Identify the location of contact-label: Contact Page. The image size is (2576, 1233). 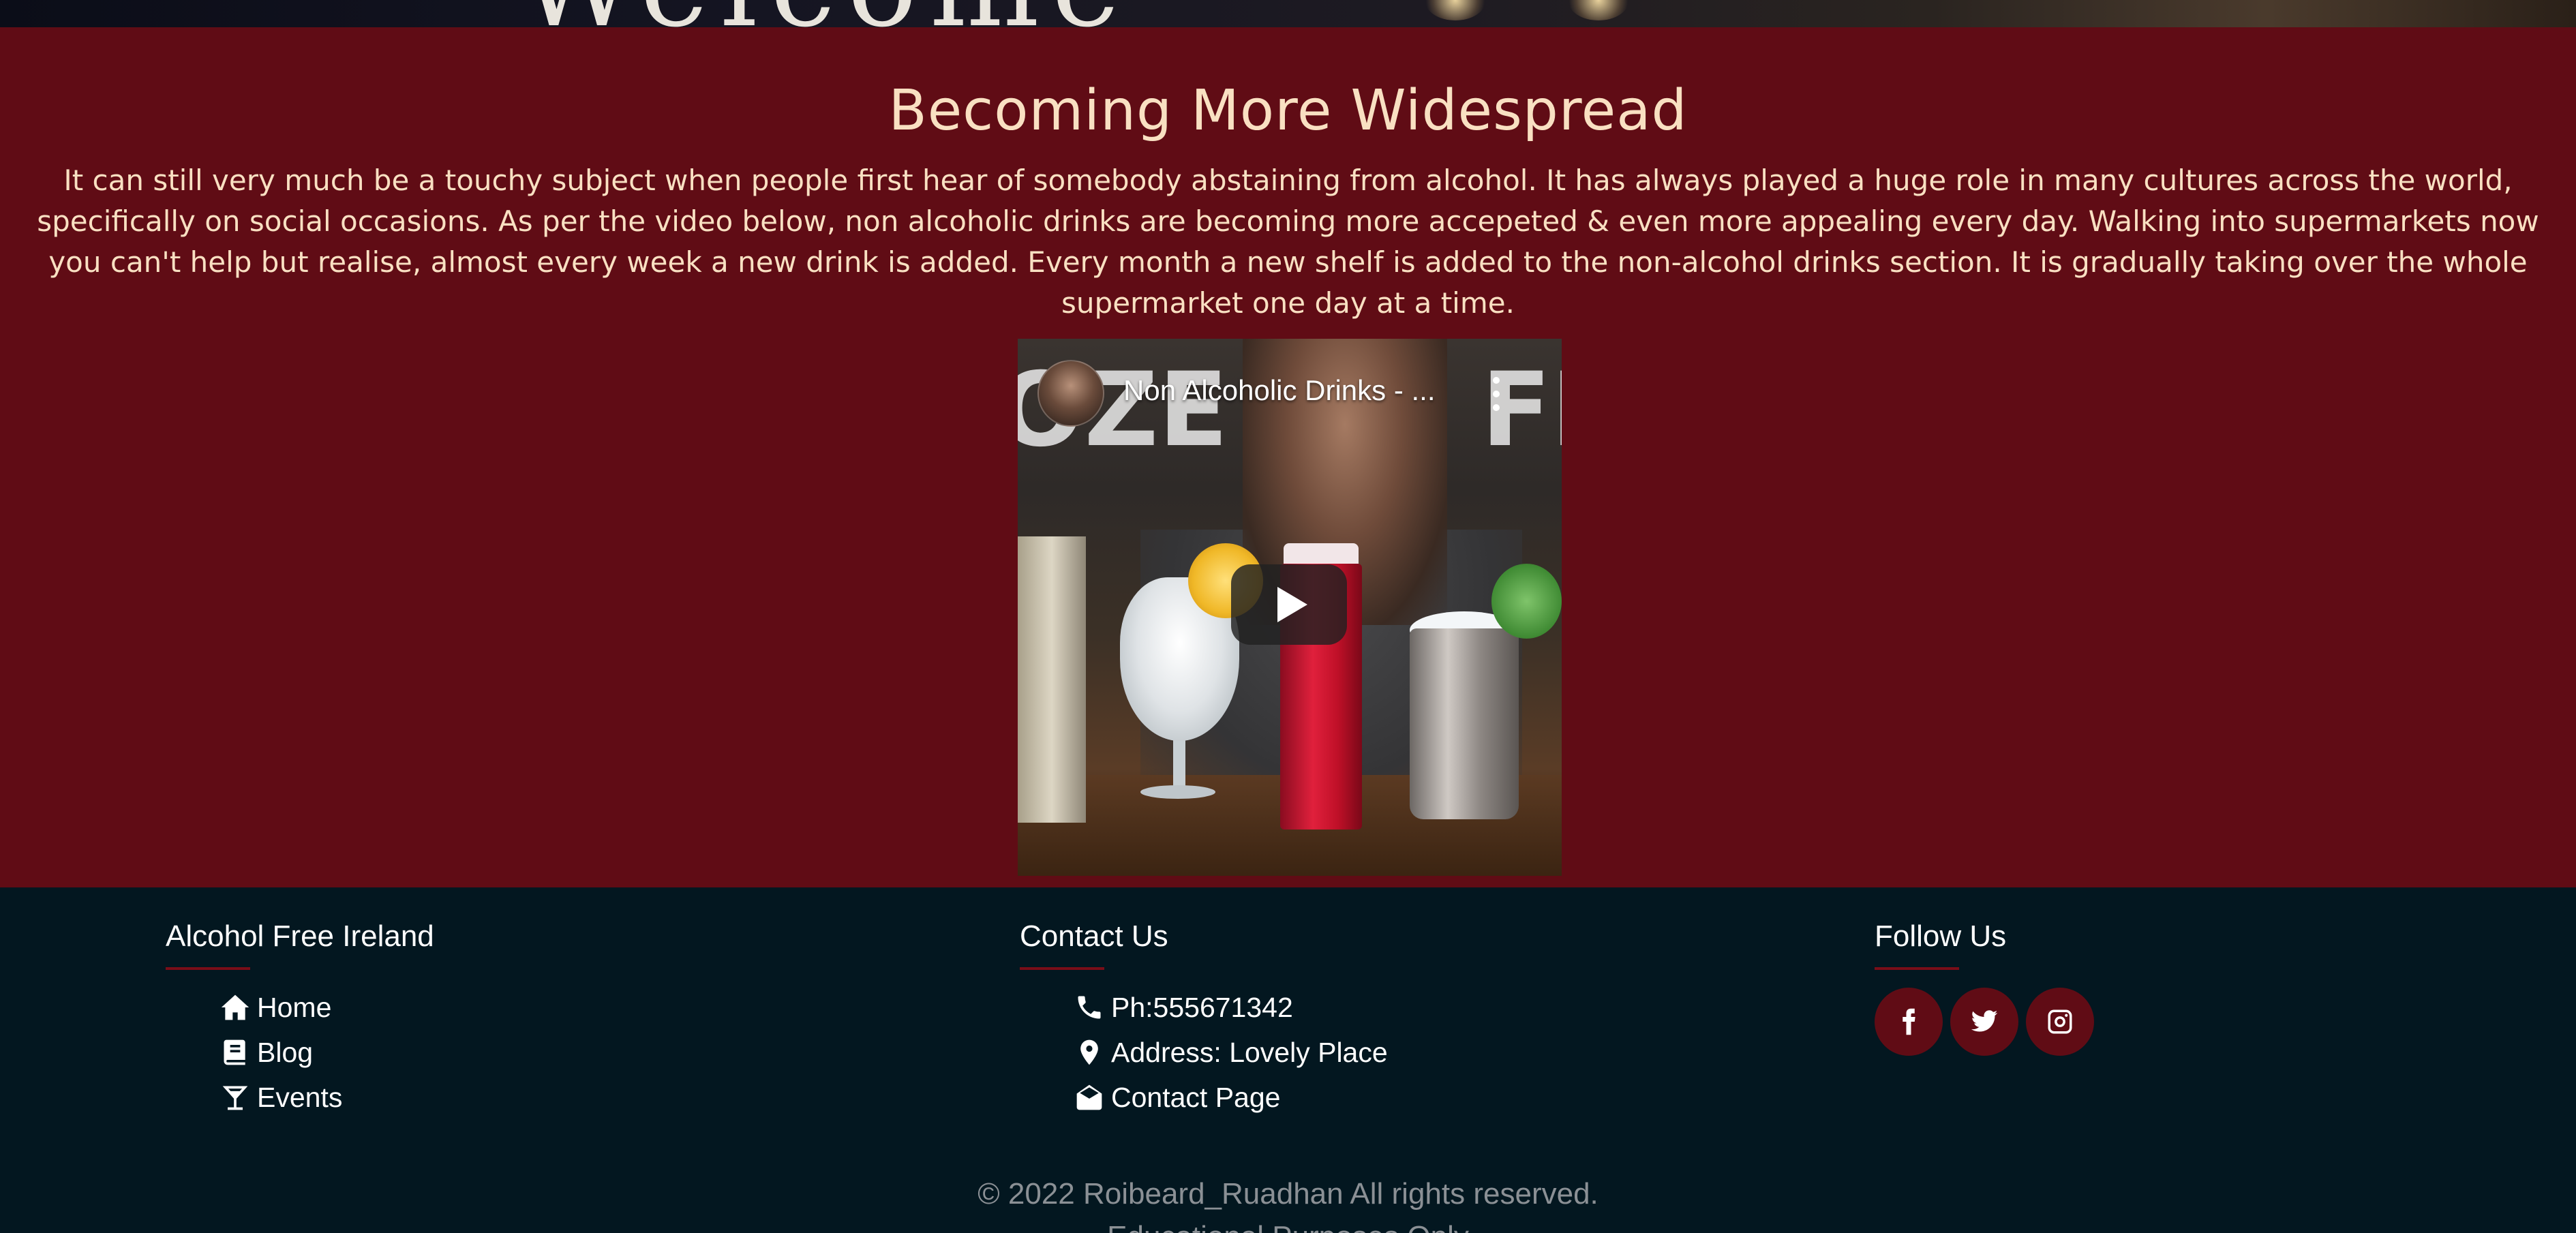
(1196, 1097).